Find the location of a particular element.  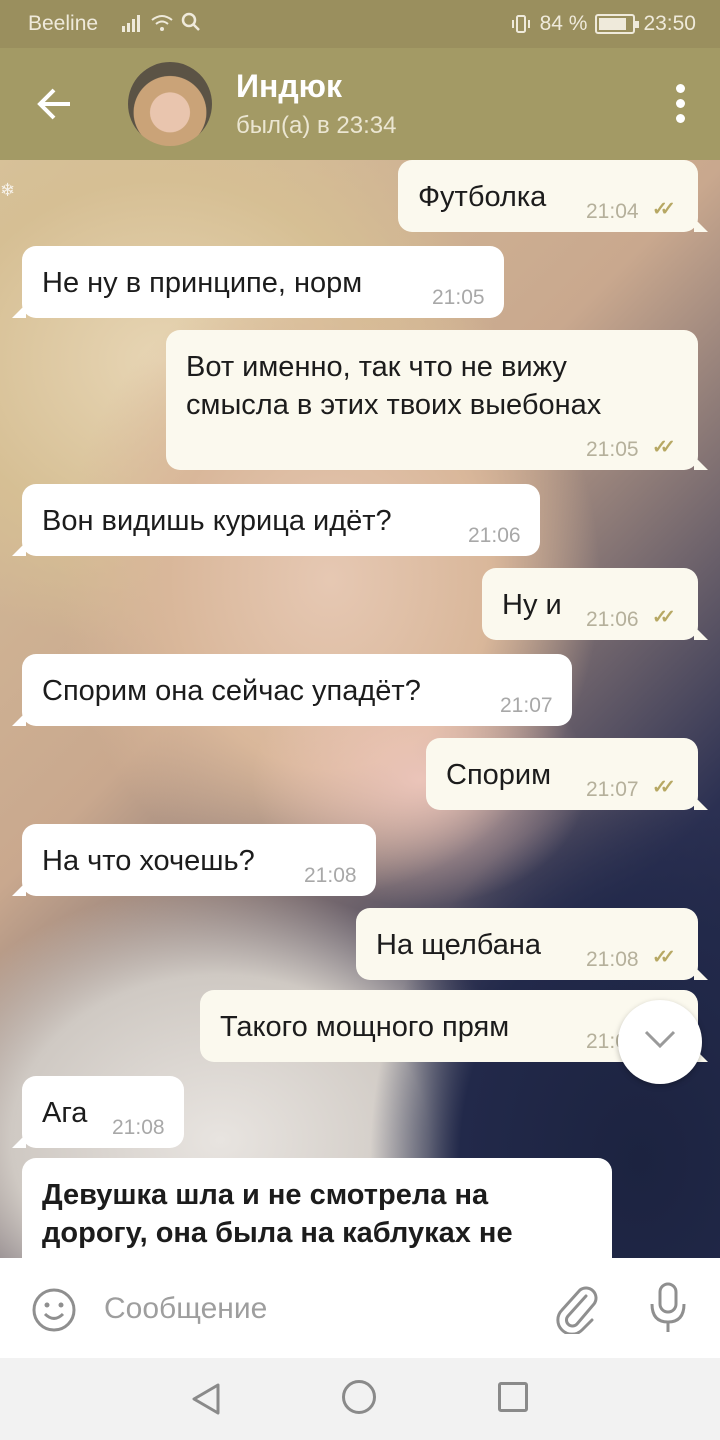

nav-home-icon is located at coordinates (359, 1397).